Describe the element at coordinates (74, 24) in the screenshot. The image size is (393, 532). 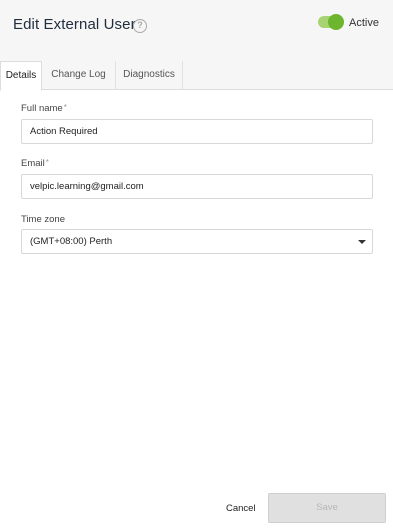
I see `page-title: Edit External User` at that location.